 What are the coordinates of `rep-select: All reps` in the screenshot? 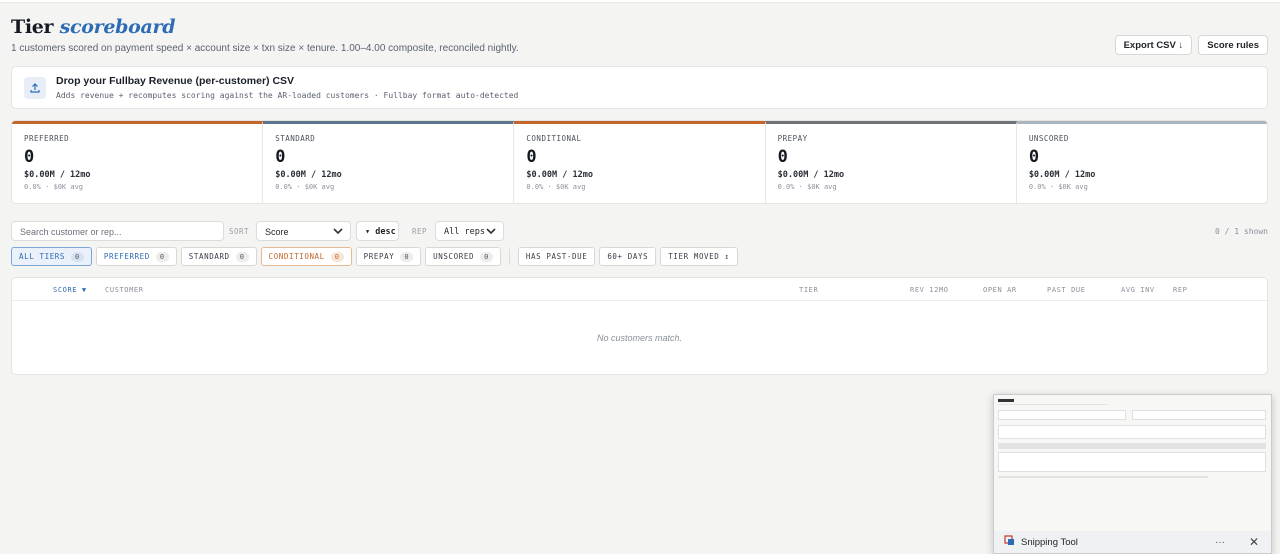 It's located at (469, 231).